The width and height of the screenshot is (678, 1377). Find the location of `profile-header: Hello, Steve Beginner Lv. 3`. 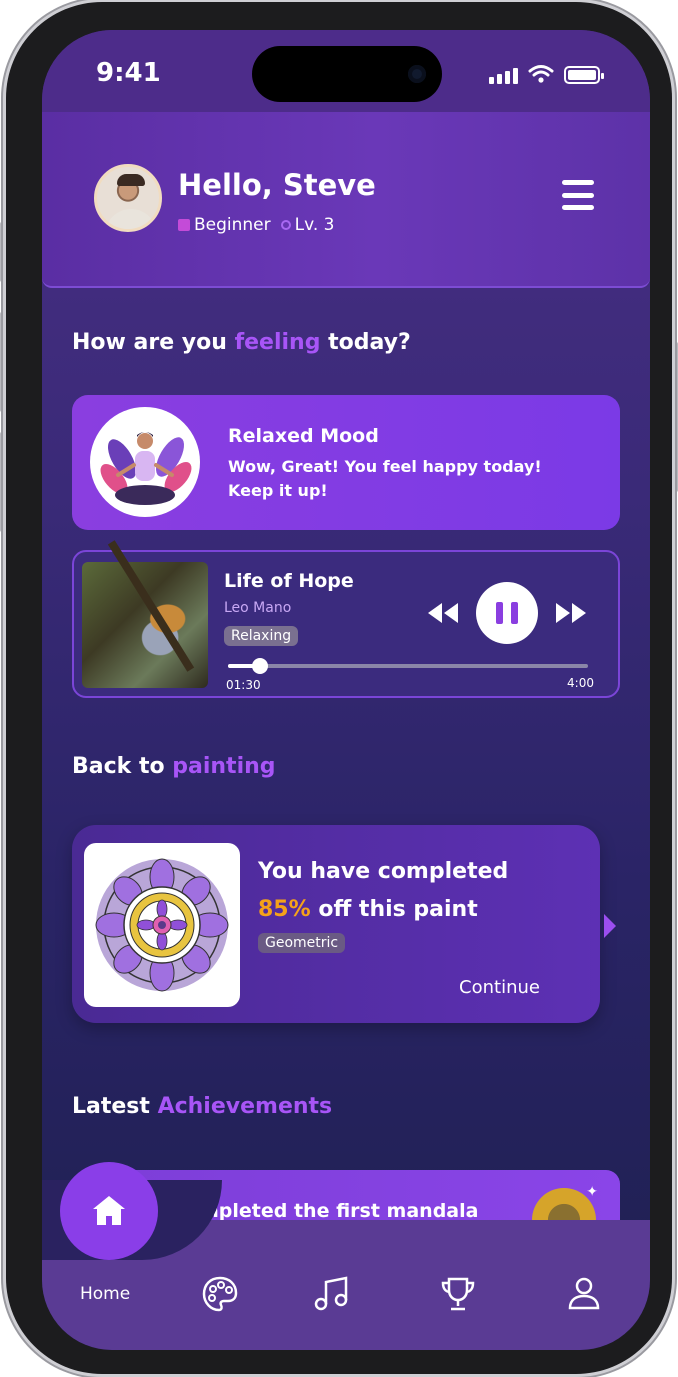

profile-header: Hello, Steve Beginner Lv. 3 is located at coordinates (346, 200).